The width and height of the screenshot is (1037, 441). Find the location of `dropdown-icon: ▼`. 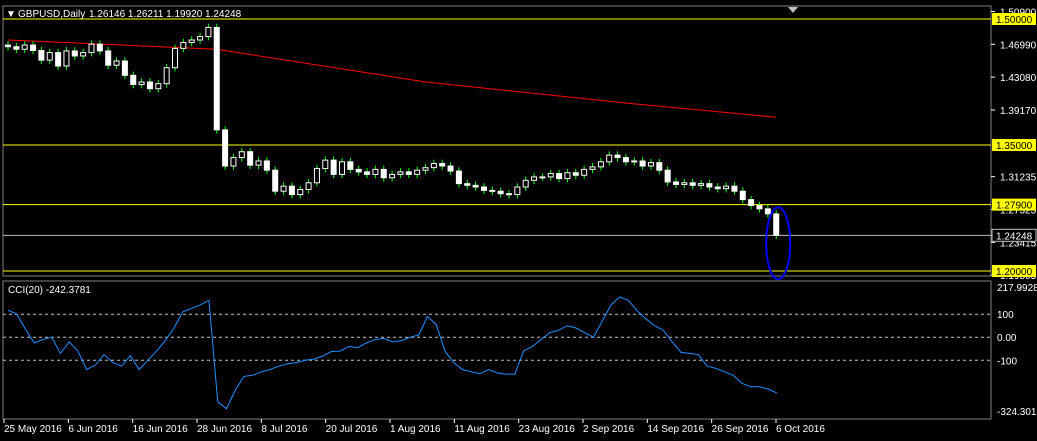

dropdown-icon: ▼ is located at coordinates (11, 14).